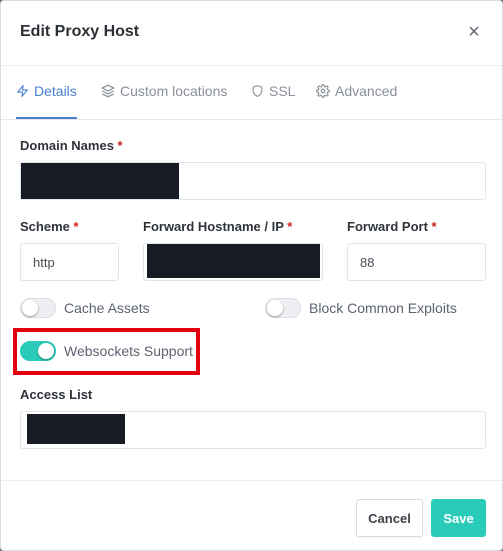 The width and height of the screenshot is (503, 551). I want to click on scheme-label: Scheme *, so click(49, 226).